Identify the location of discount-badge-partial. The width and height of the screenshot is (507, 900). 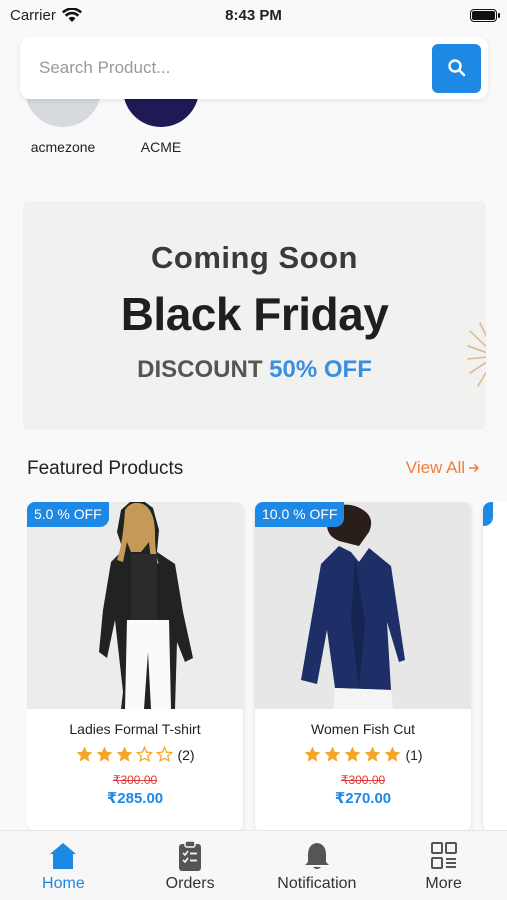
(488, 514).